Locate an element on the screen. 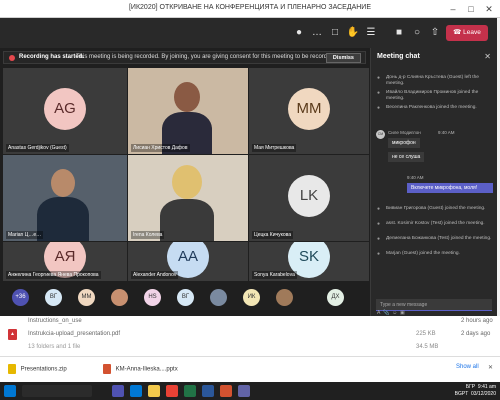  file-row: Instructions_on_use 2 hours ago is located at coordinates (251, 322).